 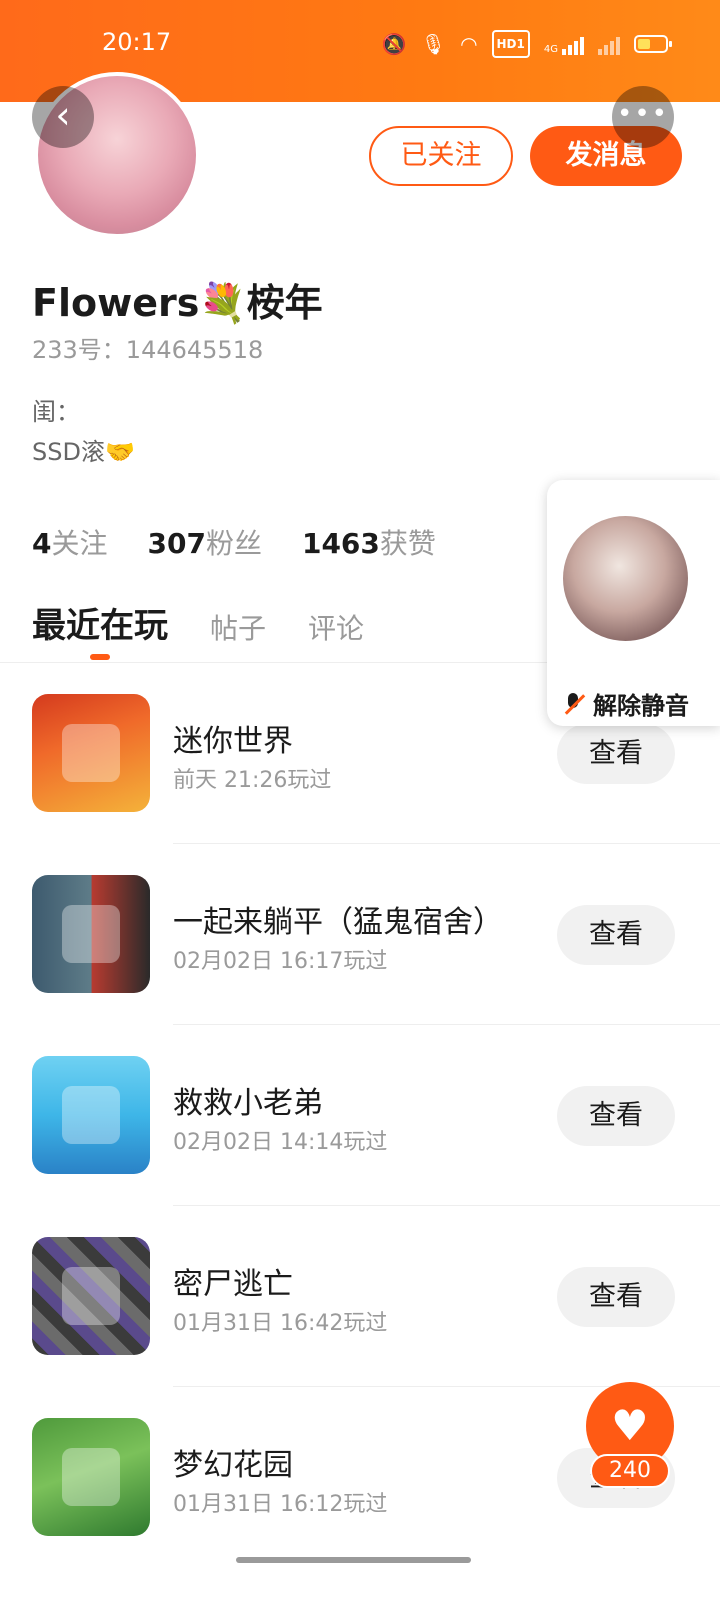 What do you see at coordinates (630, 1471) in the screenshot?
I see `like-count-badge: 240` at bounding box center [630, 1471].